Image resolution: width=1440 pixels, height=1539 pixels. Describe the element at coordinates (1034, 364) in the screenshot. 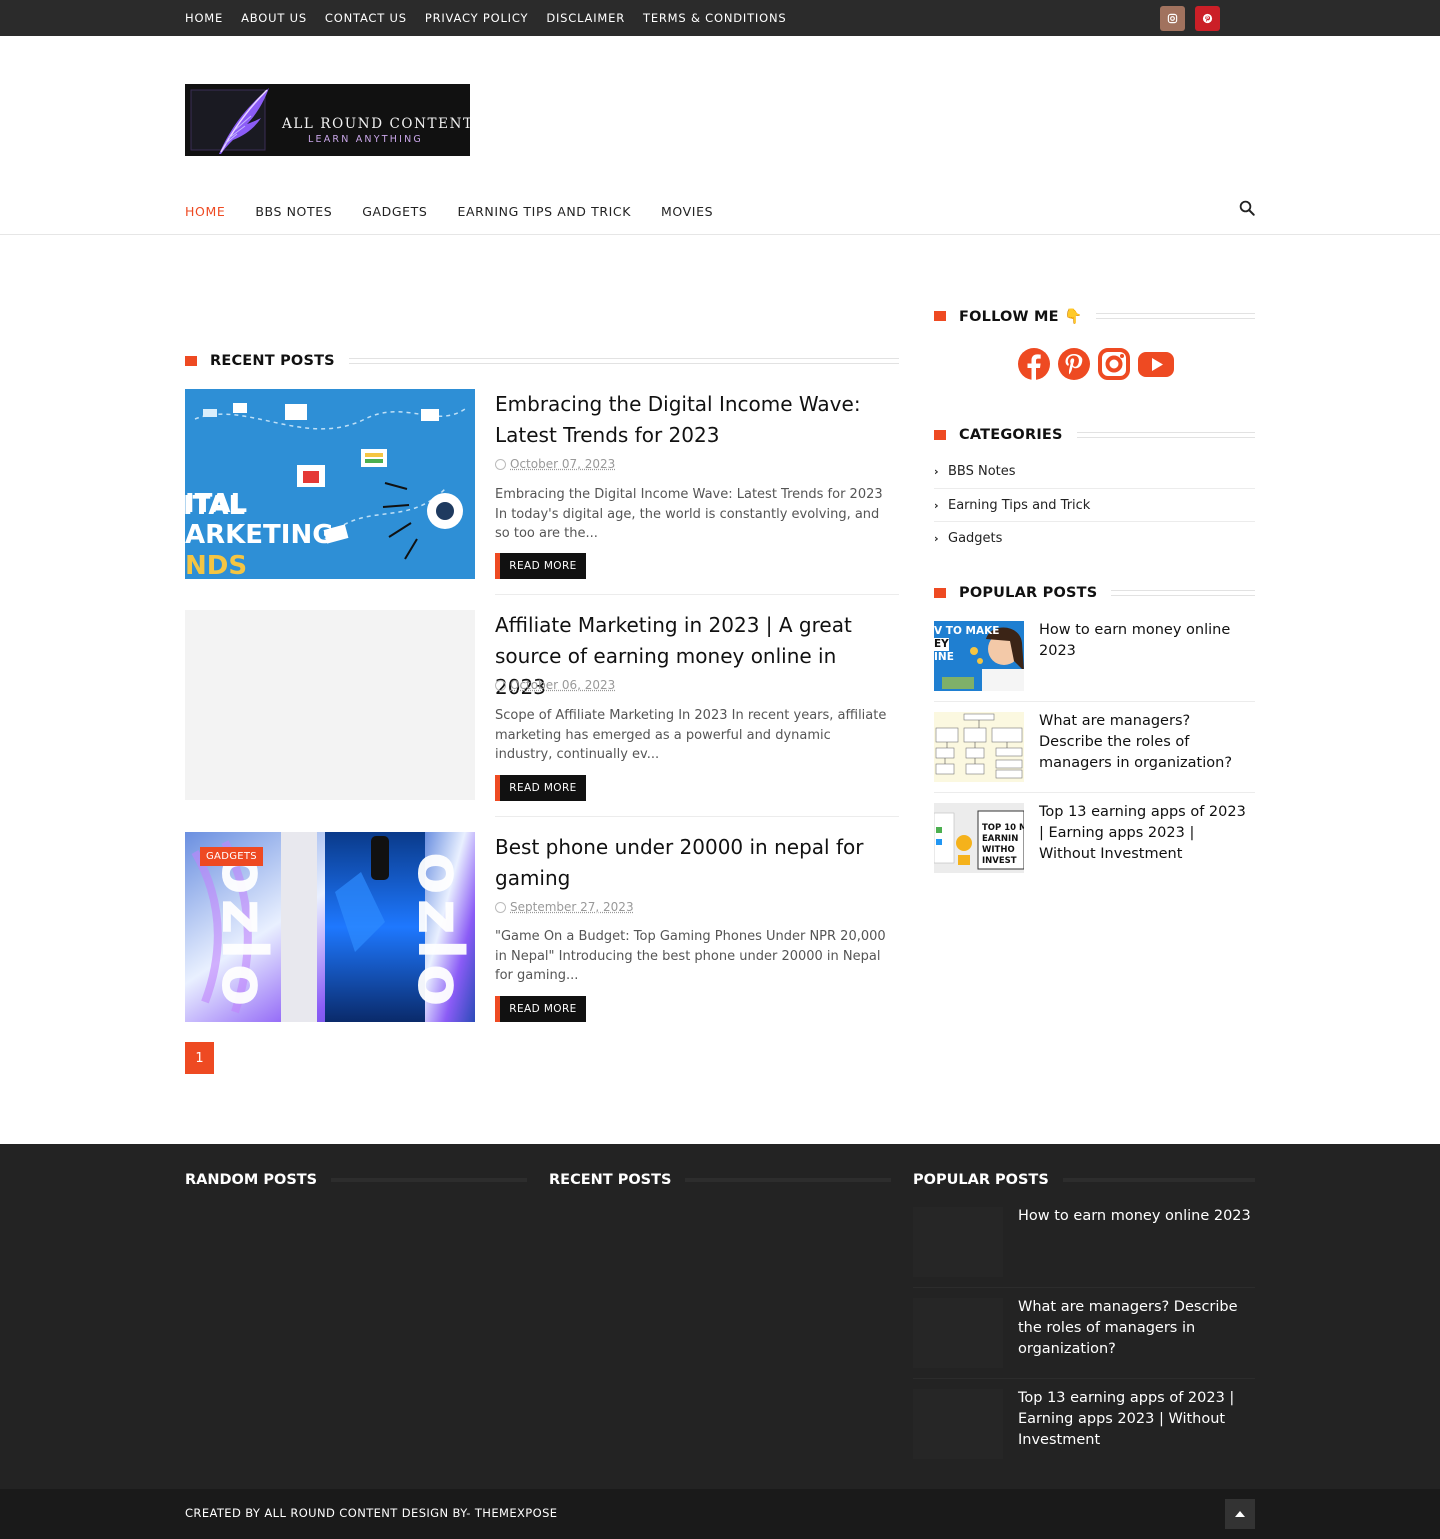

I see `facebook-icon` at that location.